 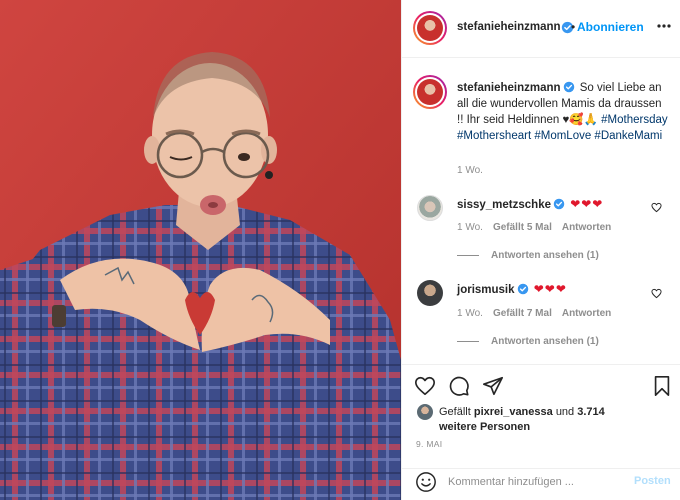 What do you see at coordinates (459, 386) in the screenshot?
I see `comment-bubble-icon` at bounding box center [459, 386].